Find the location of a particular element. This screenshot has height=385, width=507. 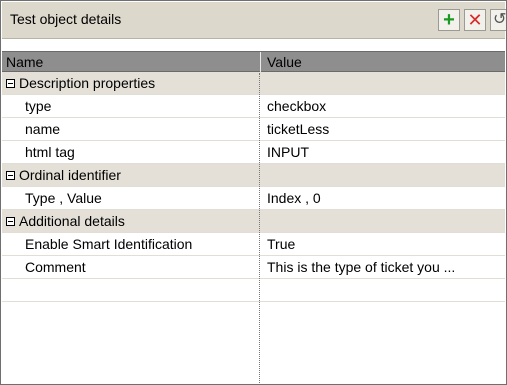

group-label: Additional details is located at coordinates (65, 221).